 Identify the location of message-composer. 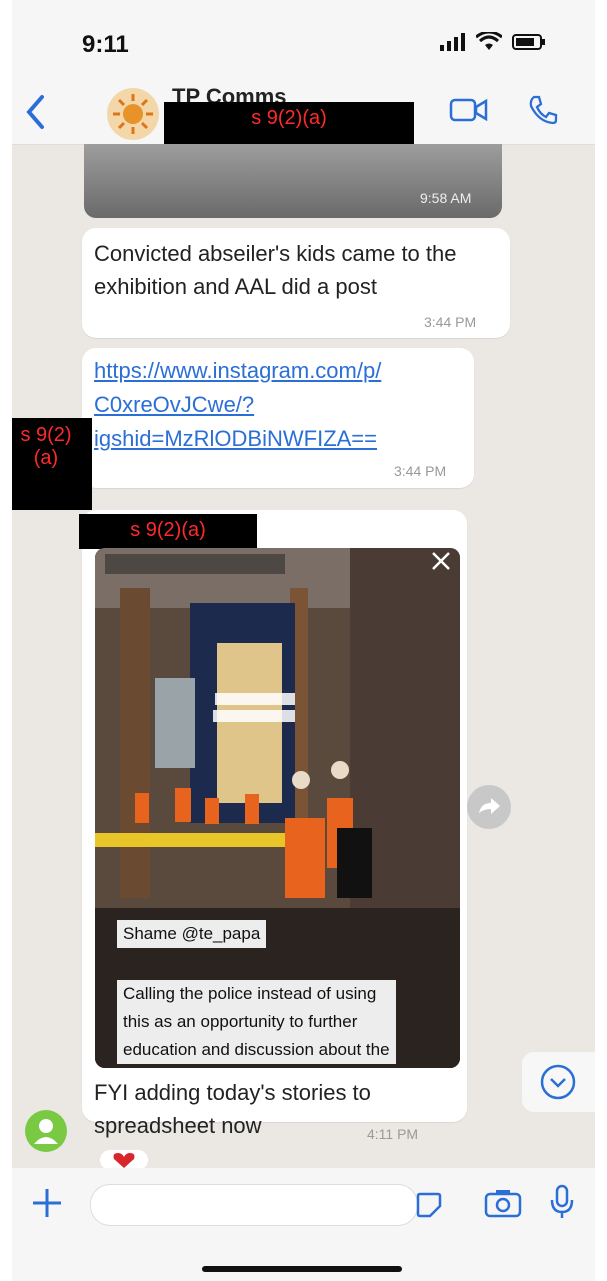
(303, 1224).